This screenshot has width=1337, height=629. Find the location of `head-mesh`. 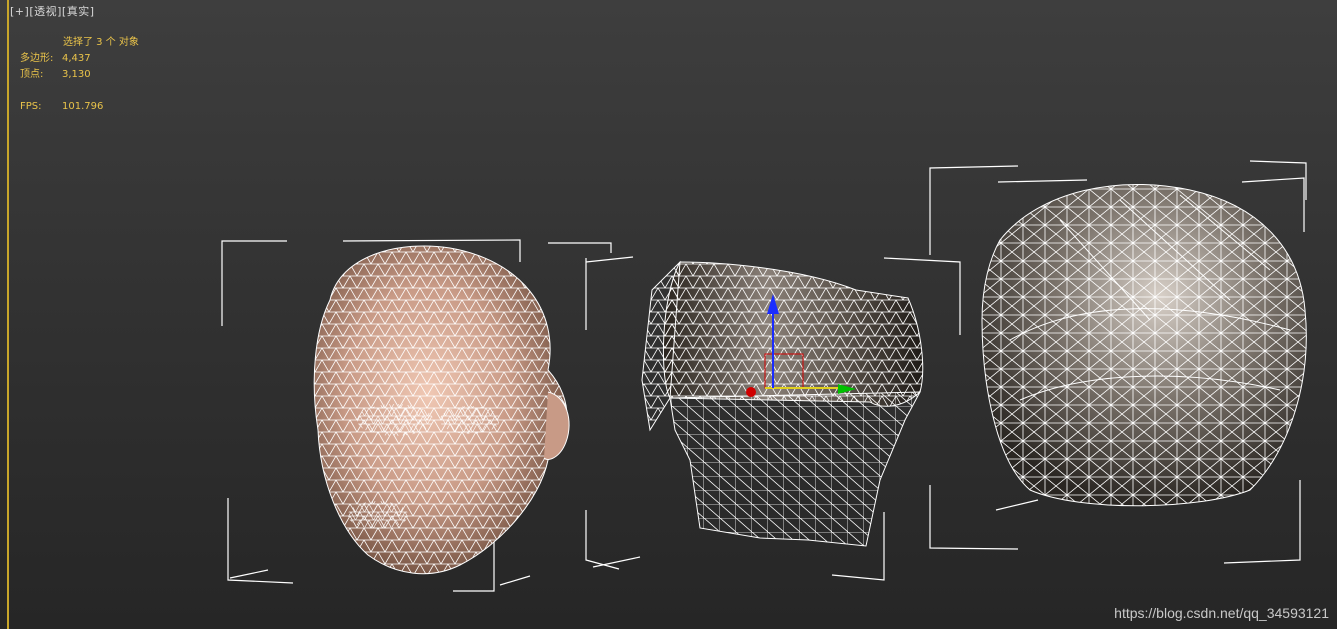

head-mesh is located at coordinates (441, 410).